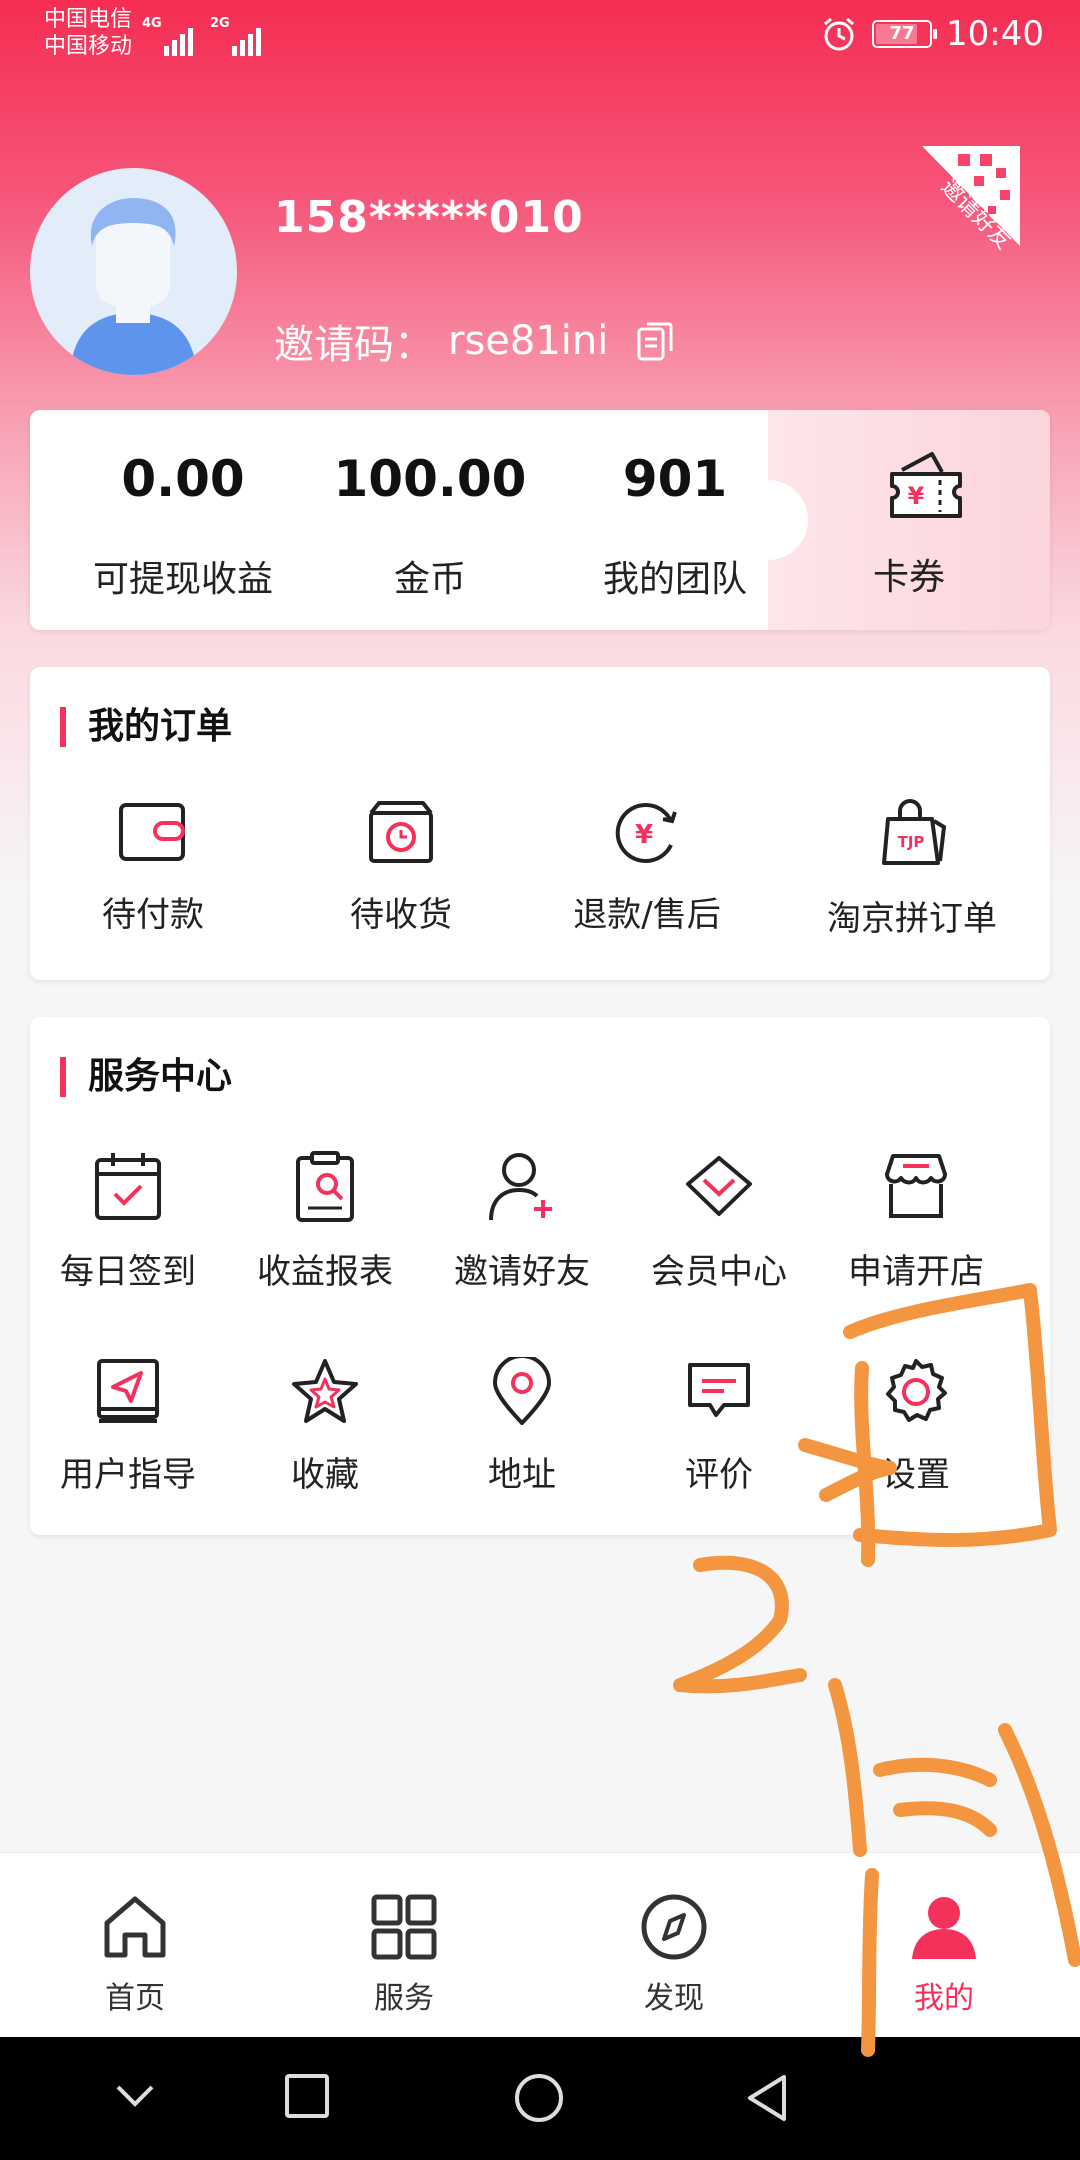  What do you see at coordinates (354, 345) in the screenshot?
I see `invite-code-label: 邀请码：` at bounding box center [354, 345].